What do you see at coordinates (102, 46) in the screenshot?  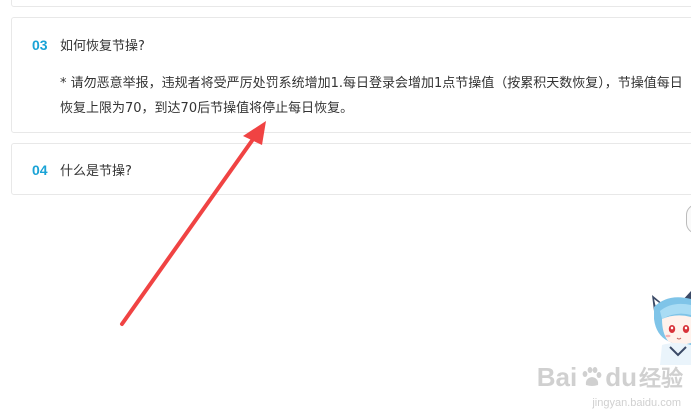 I see `step-title: 如何恢复节操?` at bounding box center [102, 46].